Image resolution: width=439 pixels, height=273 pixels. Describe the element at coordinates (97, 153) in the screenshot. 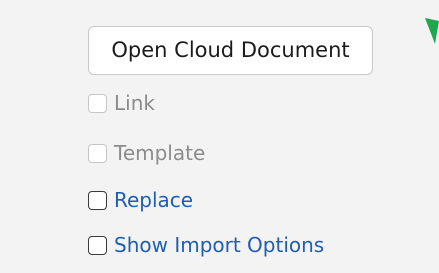

I see `template-checkbox` at that location.